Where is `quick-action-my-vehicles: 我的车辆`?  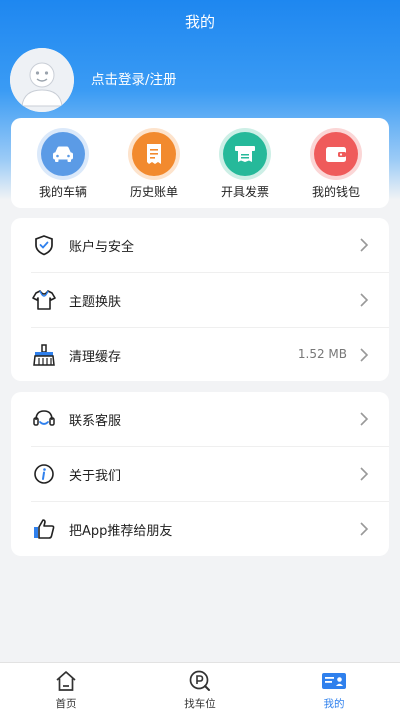 quick-action-my-vehicles: 我的车辆 is located at coordinates (63, 166).